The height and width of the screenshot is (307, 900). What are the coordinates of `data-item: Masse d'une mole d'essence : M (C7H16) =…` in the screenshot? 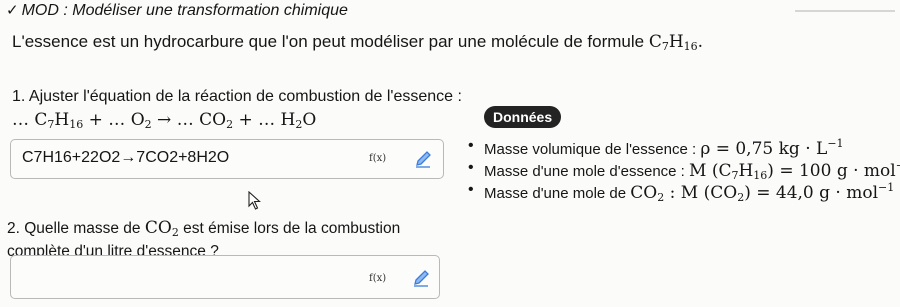 It's located at (683, 170).